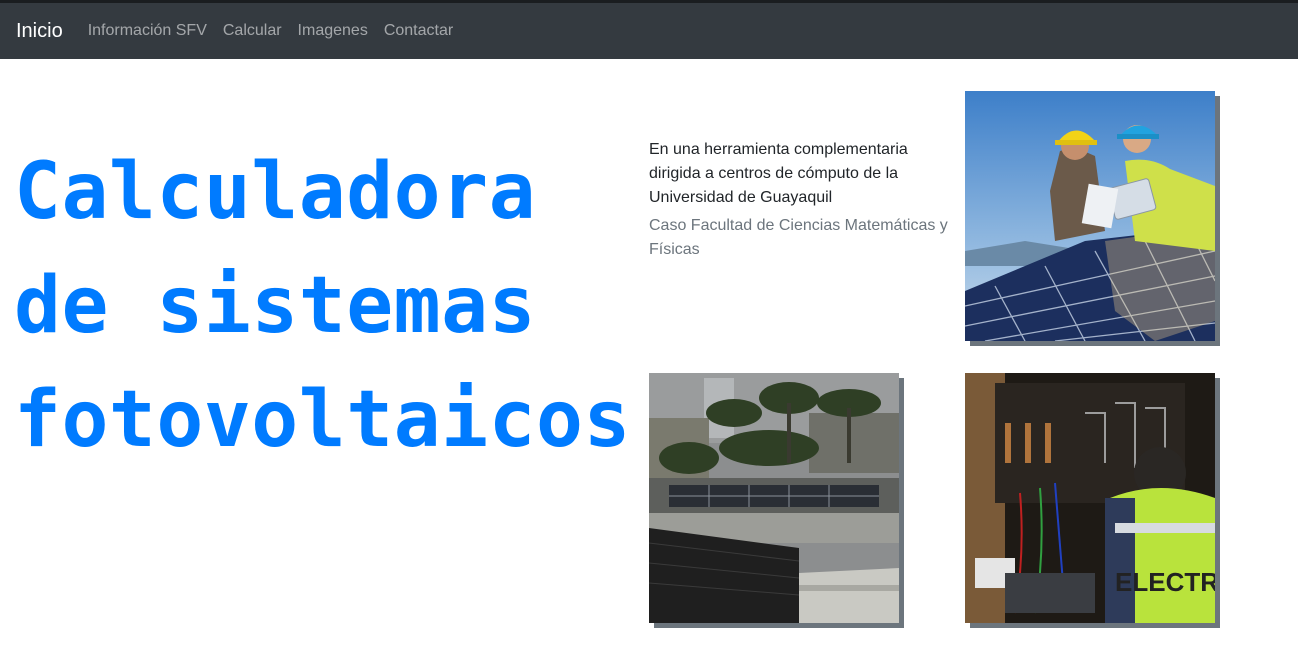 This screenshot has height=670, width=1298. I want to click on vest-text: ELECTR, so click(1165, 582).